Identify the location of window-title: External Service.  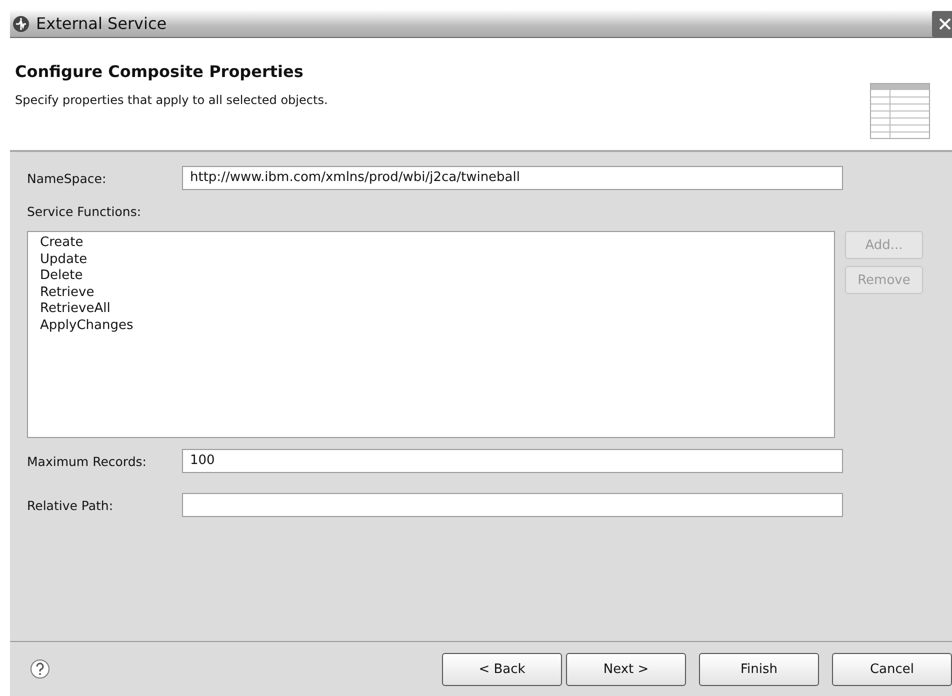
(102, 23).